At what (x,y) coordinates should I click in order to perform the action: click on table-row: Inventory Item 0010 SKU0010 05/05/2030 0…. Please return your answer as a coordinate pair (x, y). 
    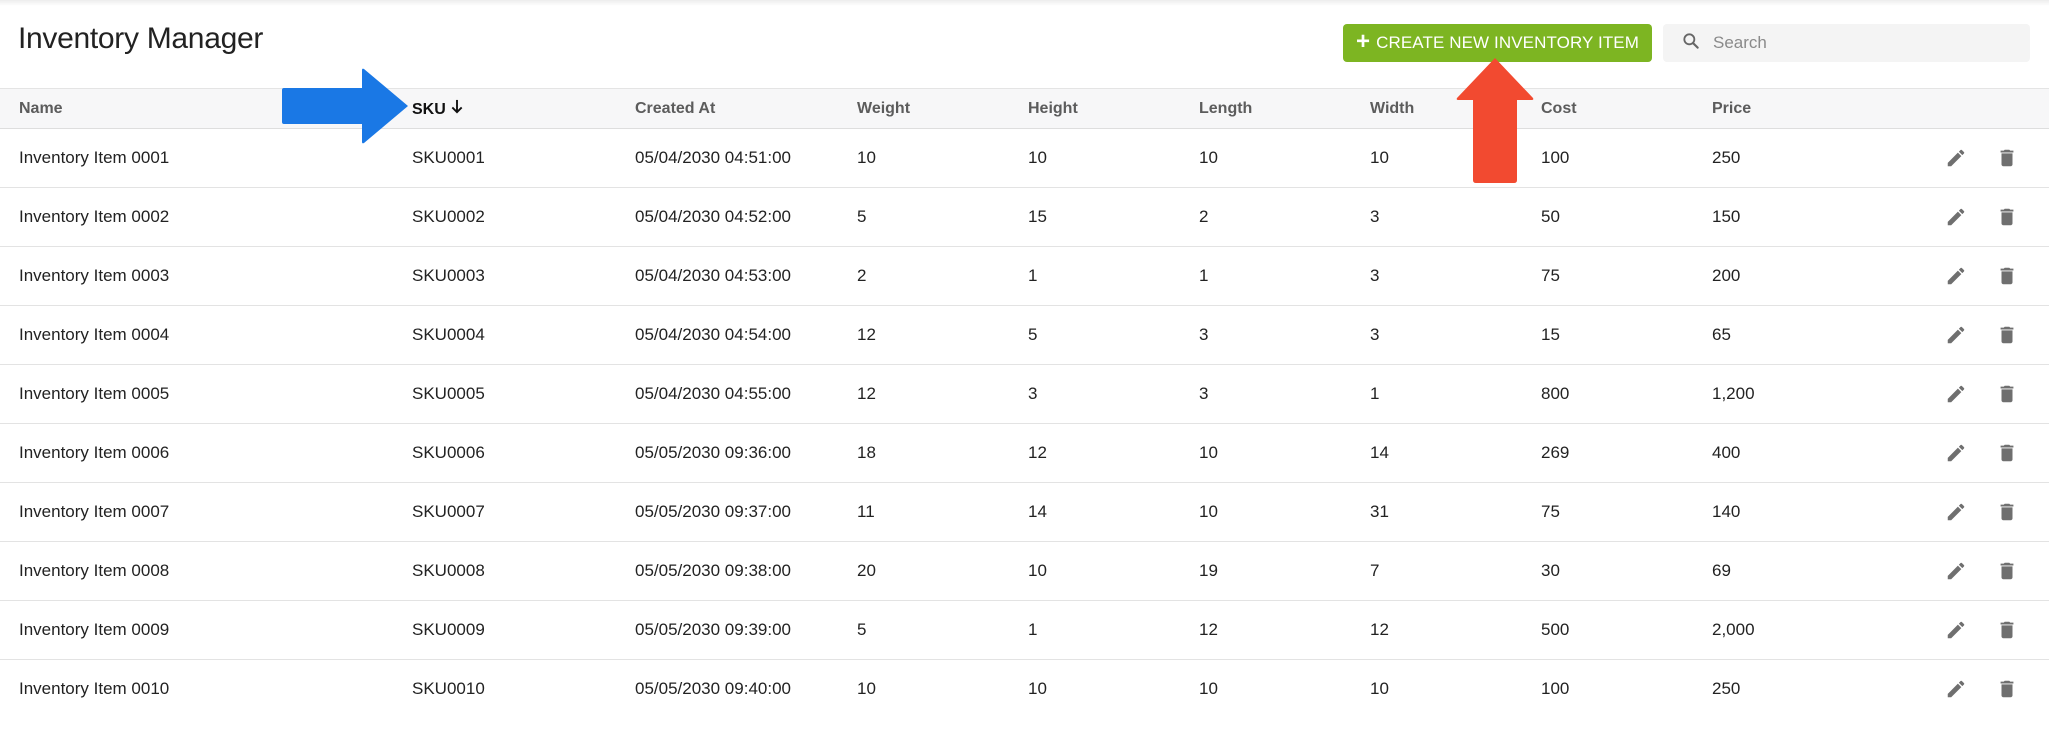
    Looking at the image, I should click on (1024, 689).